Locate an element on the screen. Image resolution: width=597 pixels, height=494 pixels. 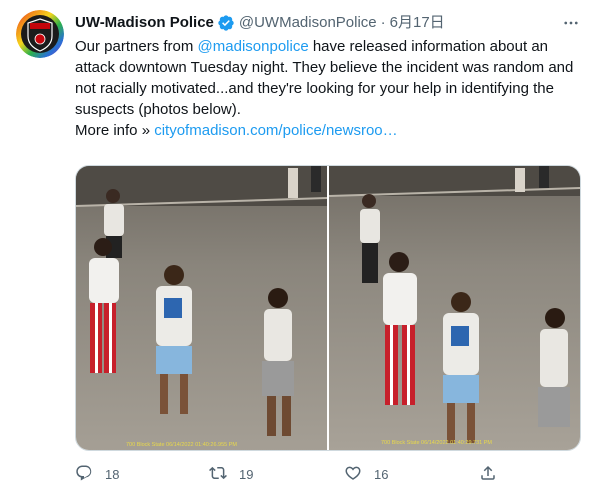
tweet-text-start: Our partners from is located at coordinates (136, 46).